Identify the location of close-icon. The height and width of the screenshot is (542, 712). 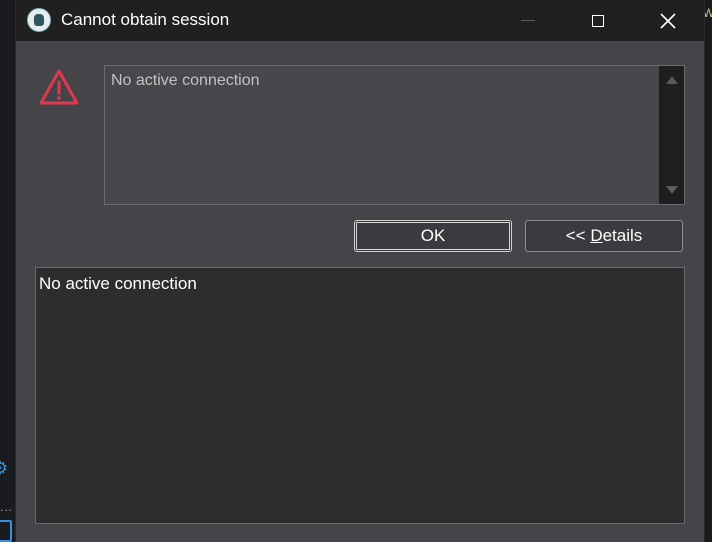
(668, 20).